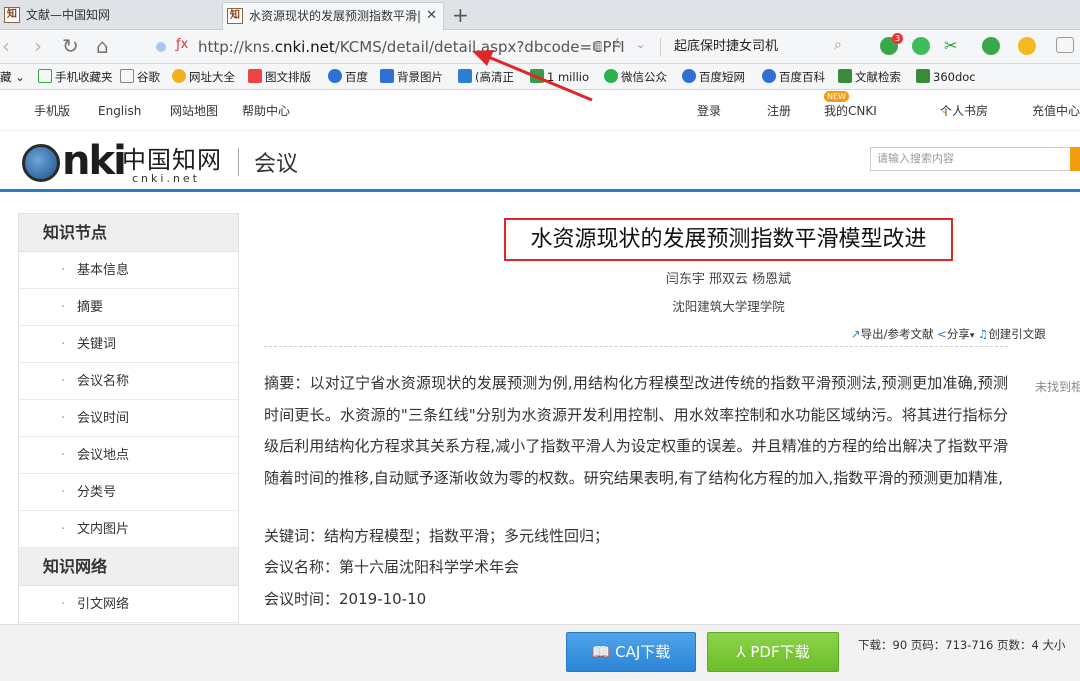  I want to click on new-tab-button: +, so click(460, 15).